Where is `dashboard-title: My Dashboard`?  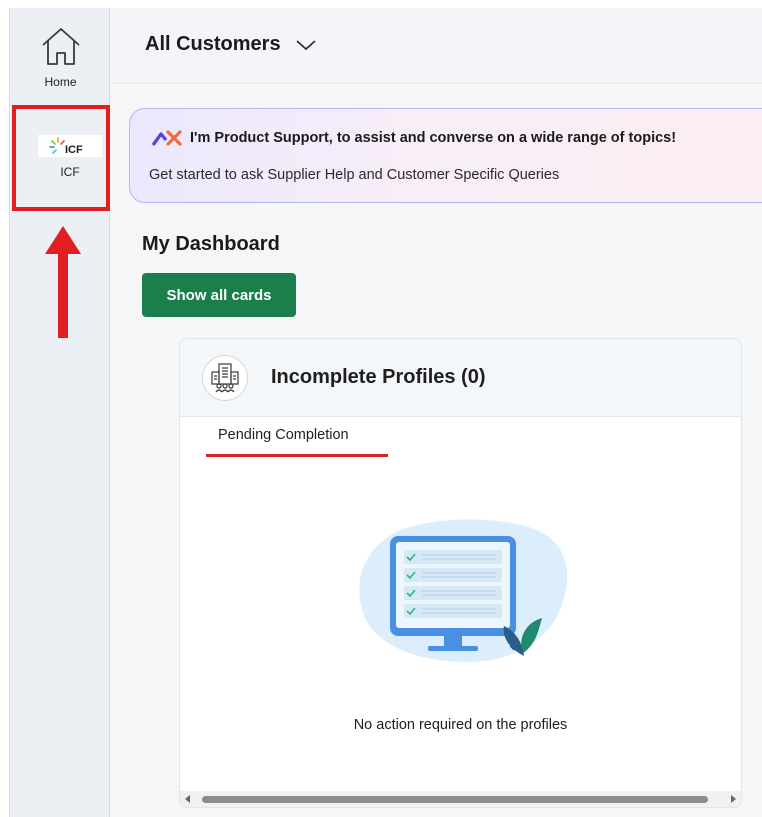 dashboard-title: My Dashboard is located at coordinates (211, 244).